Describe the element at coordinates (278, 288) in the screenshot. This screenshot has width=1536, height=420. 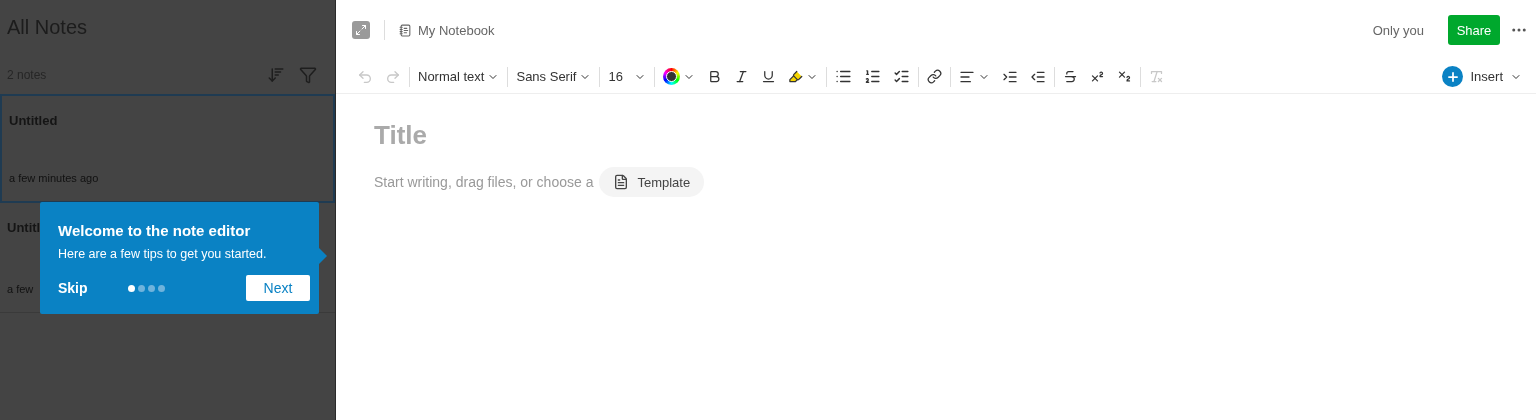
I see `next-button: Next` at that location.